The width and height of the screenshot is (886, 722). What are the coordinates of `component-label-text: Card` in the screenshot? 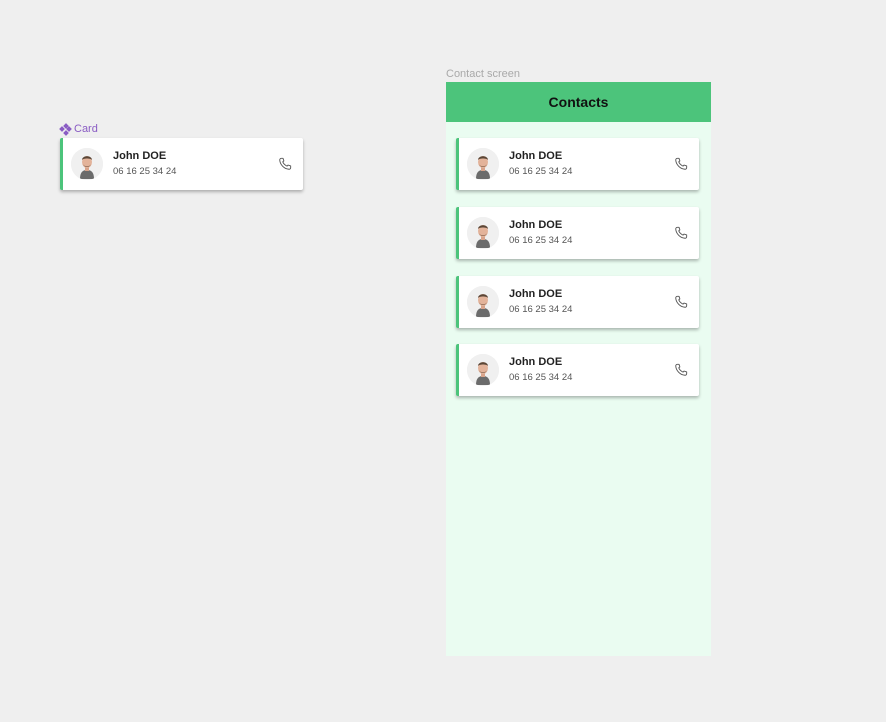 It's located at (86, 129).